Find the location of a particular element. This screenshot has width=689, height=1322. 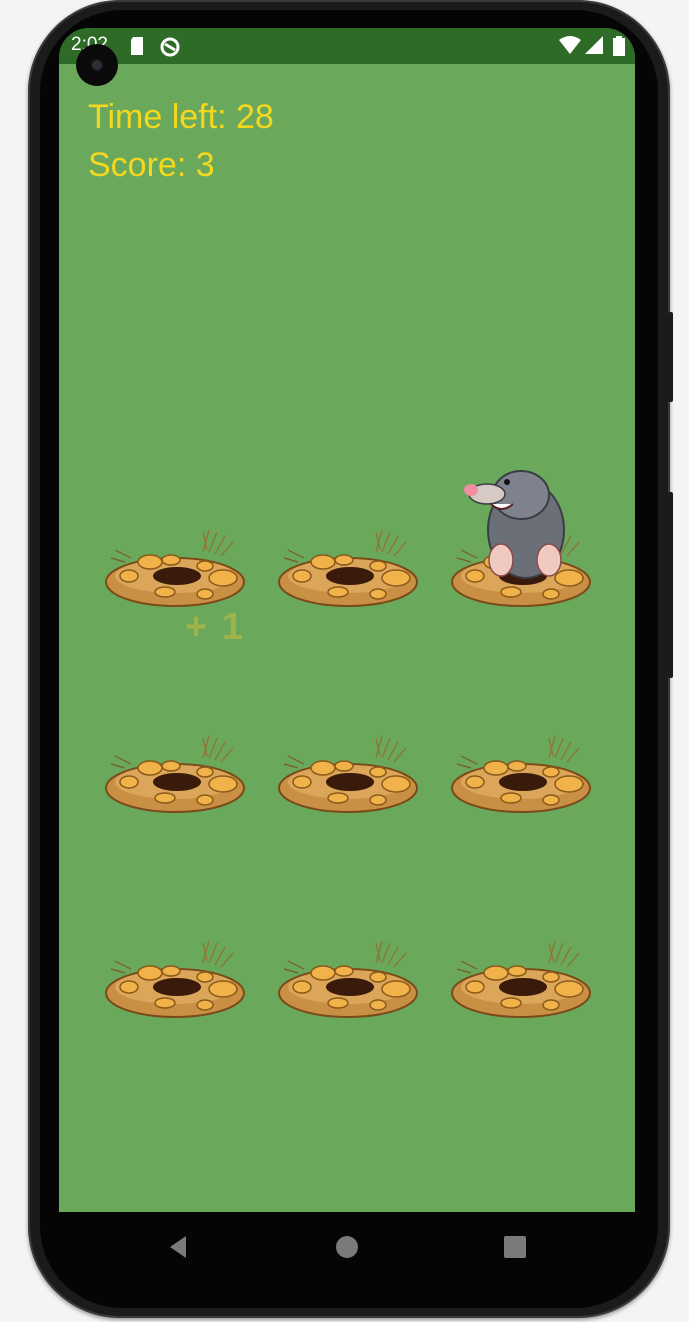

volume-button is located at coordinates (670, 357).